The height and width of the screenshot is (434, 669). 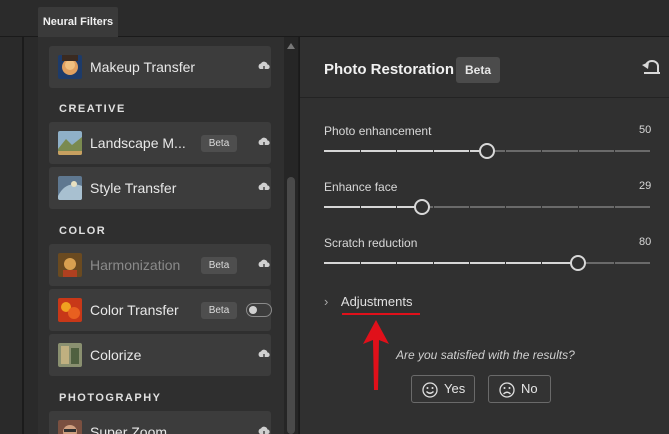 What do you see at coordinates (133, 188) in the screenshot?
I see `filter-name: Style Transfer` at bounding box center [133, 188].